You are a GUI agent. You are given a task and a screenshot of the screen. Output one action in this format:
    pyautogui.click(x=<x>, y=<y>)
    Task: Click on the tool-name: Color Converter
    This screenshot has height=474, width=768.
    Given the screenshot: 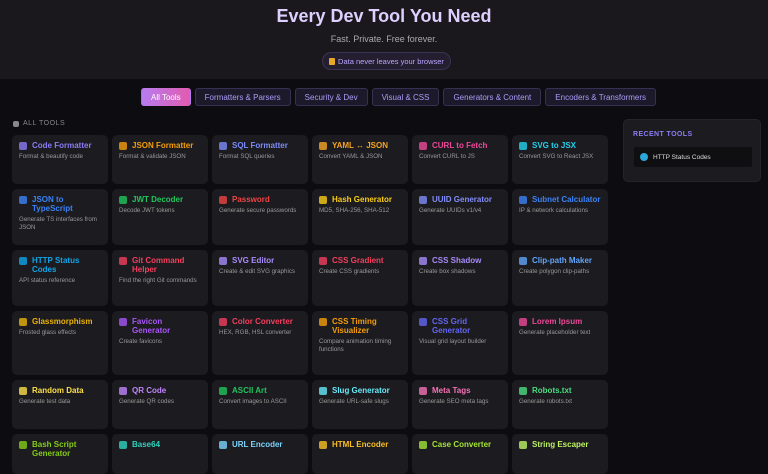 What is the action you would take?
    pyautogui.click(x=262, y=321)
    